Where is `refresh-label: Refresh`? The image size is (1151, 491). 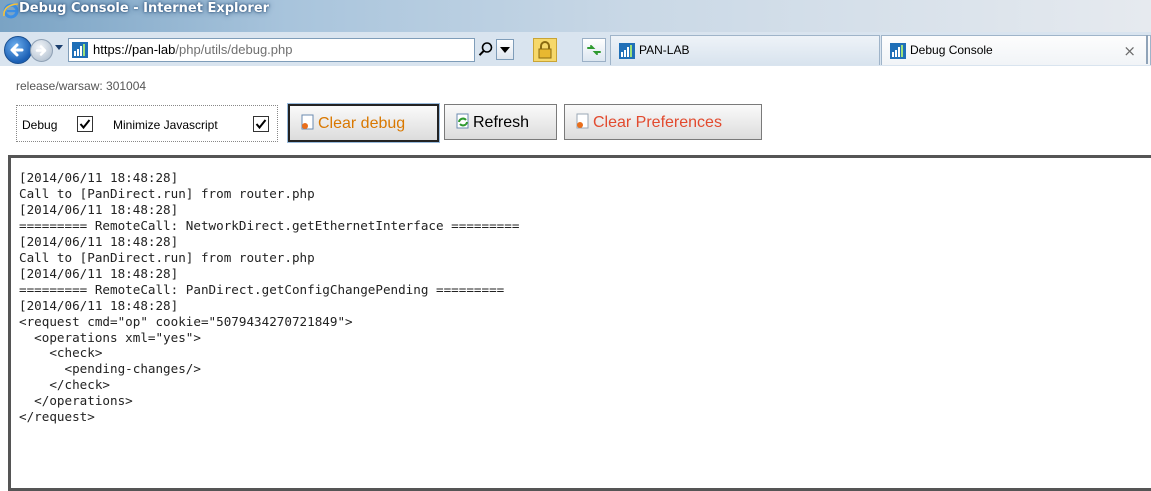
refresh-label: Refresh is located at coordinates (501, 122).